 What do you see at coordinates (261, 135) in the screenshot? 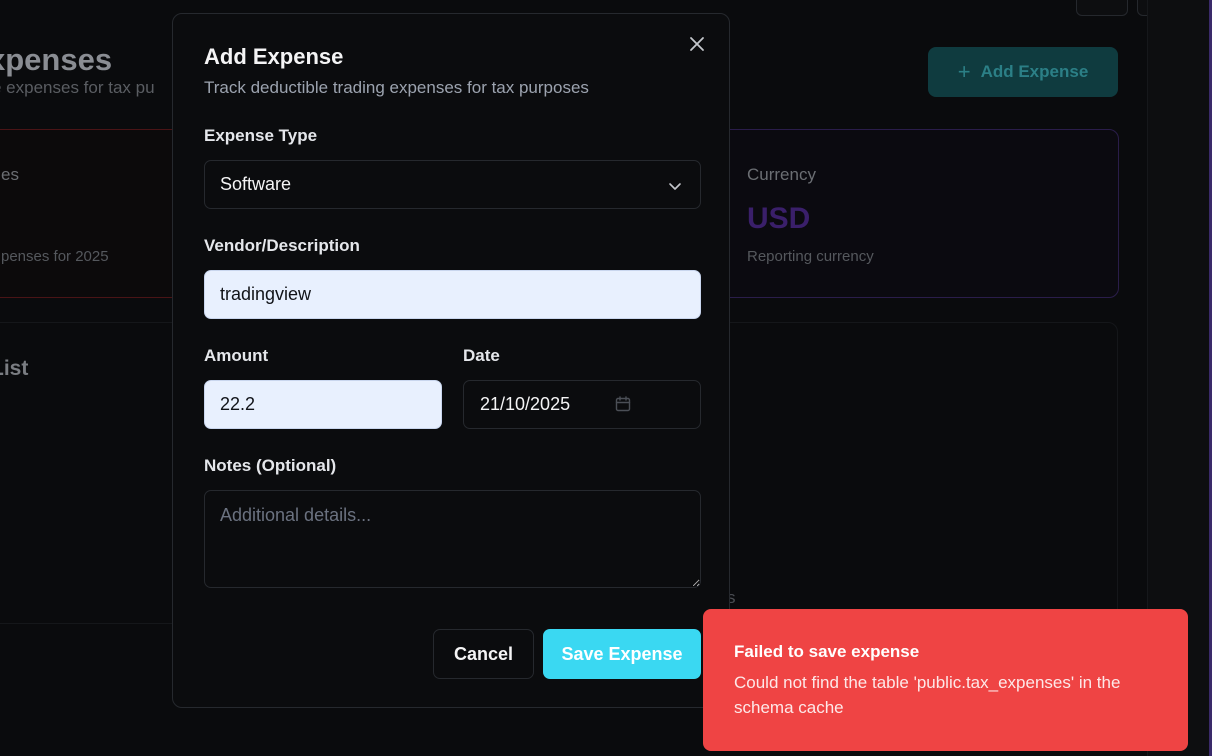
I see `expense-type-label: Expense Type` at bounding box center [261, 135].